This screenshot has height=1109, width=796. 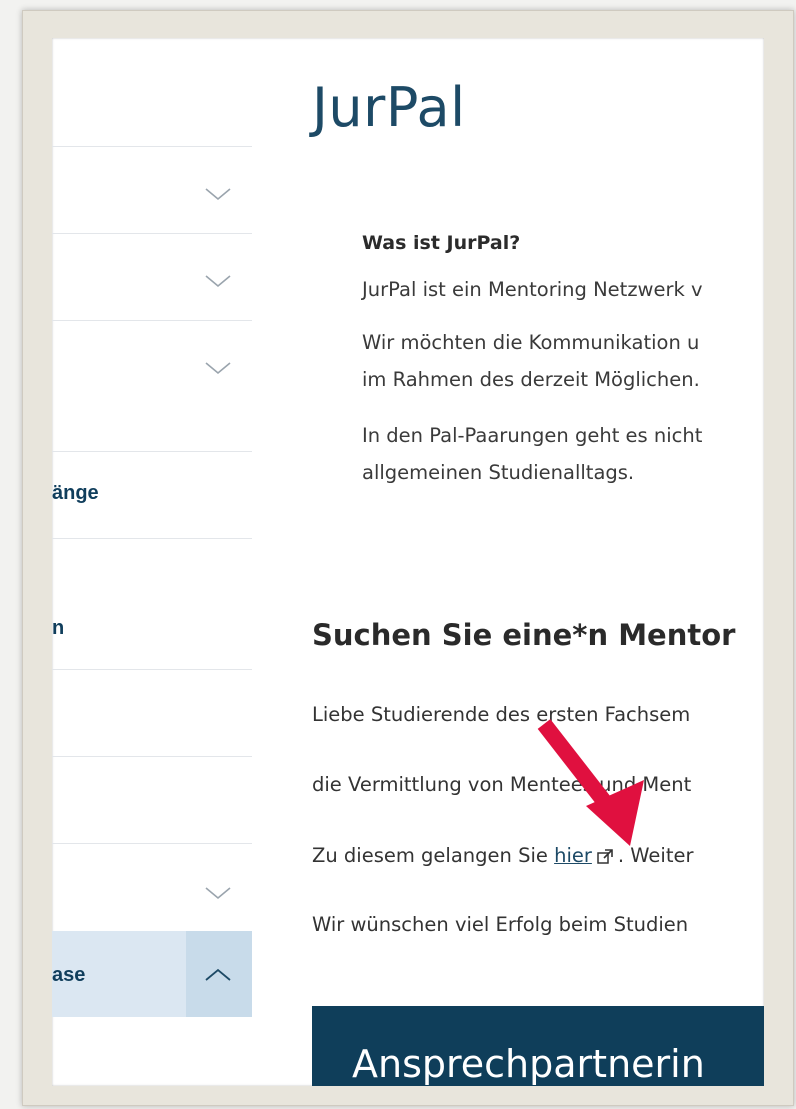 I want to click on info-paragraph: In den Pal-Paarungen geht es nicht, so click(x=532, y=435).